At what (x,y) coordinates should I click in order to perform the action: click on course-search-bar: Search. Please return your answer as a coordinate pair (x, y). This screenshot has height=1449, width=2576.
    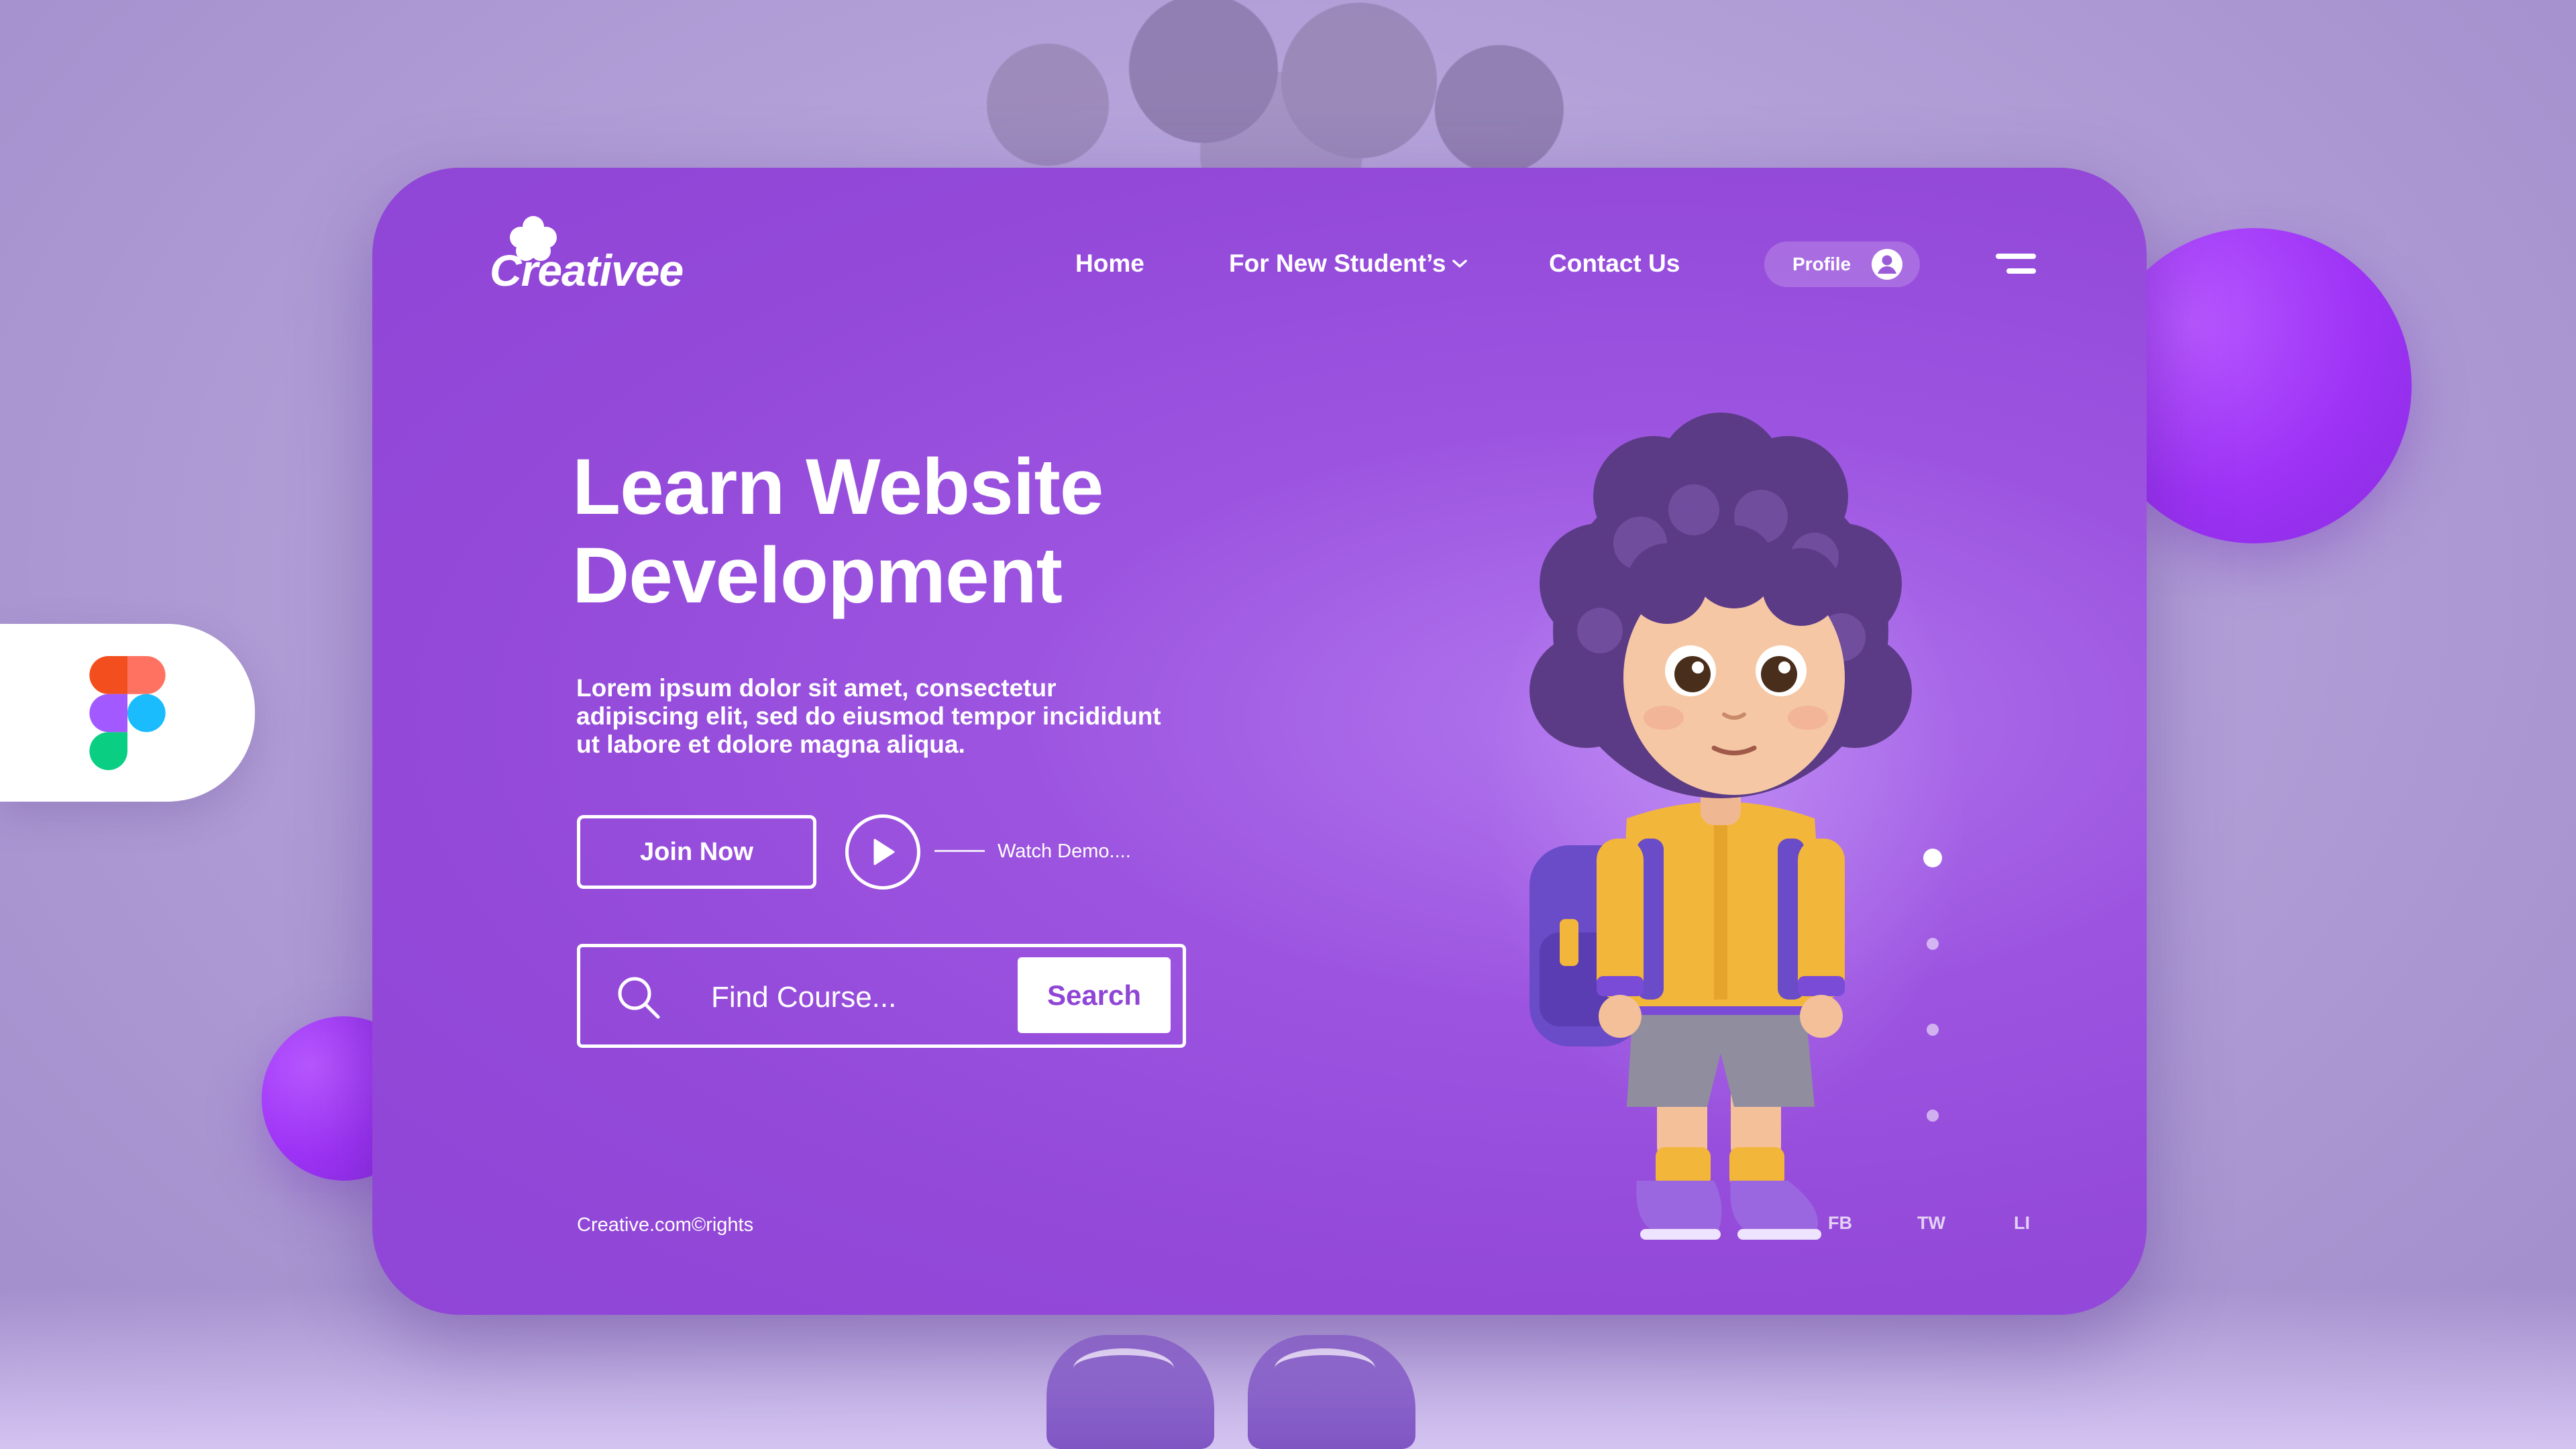
    Looking at the image, I should click on (881, 996).